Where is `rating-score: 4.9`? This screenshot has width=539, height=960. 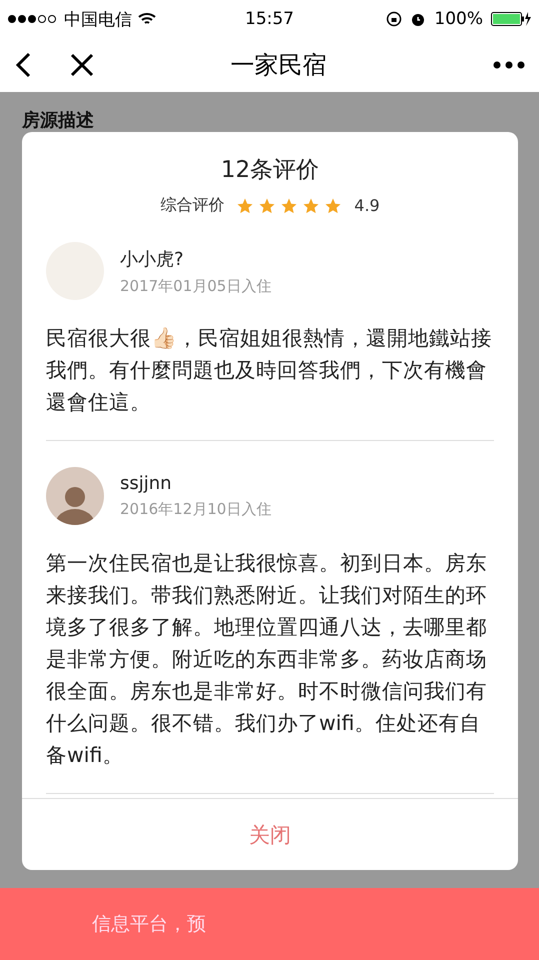
rating-score: 4.9 is located at coordinates (367, 205).